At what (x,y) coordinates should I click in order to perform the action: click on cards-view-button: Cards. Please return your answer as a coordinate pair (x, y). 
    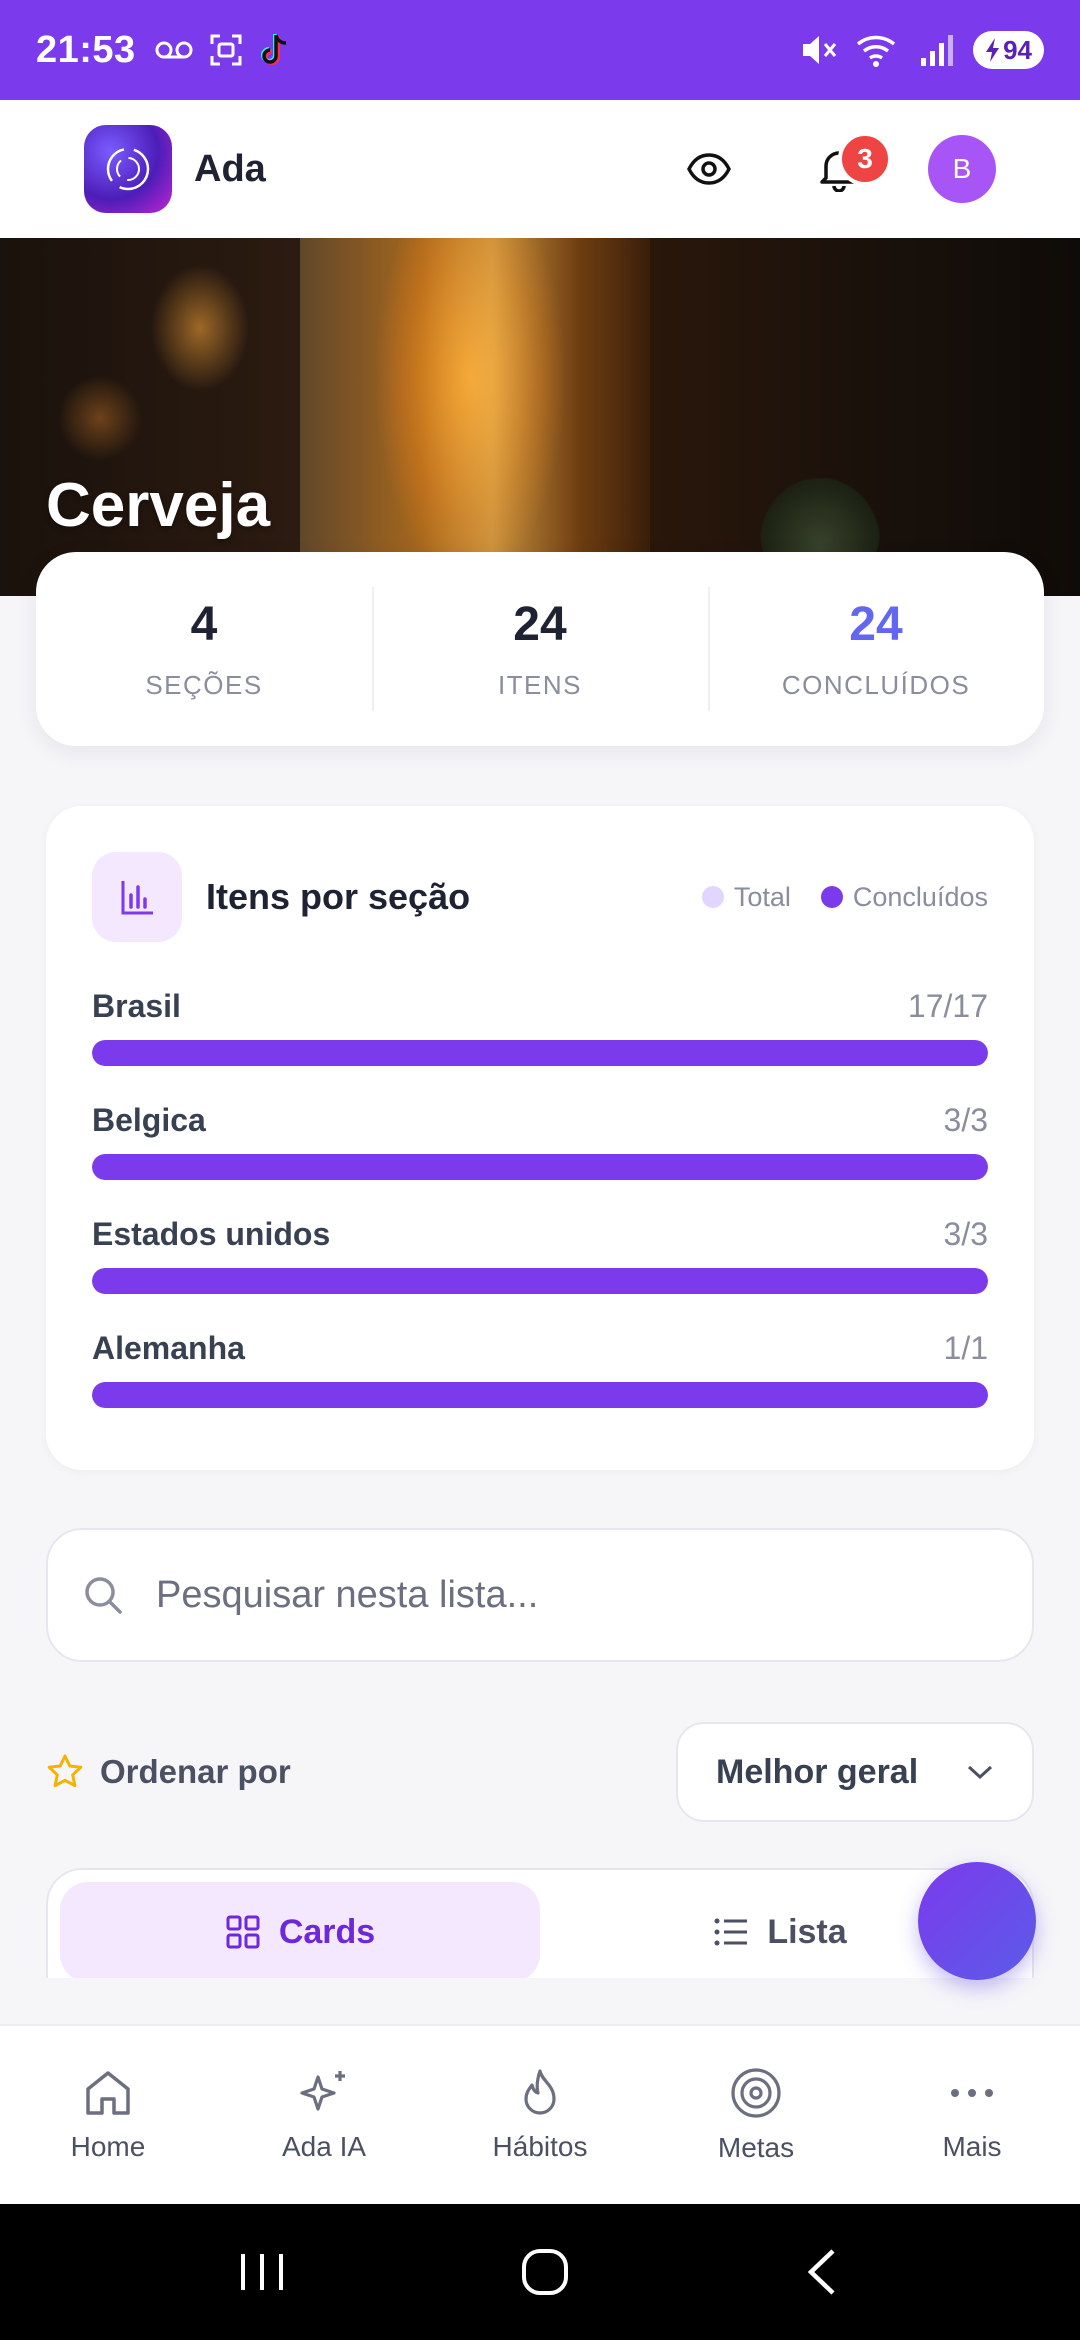
    Looking at the image, I should click on (300, 1930).